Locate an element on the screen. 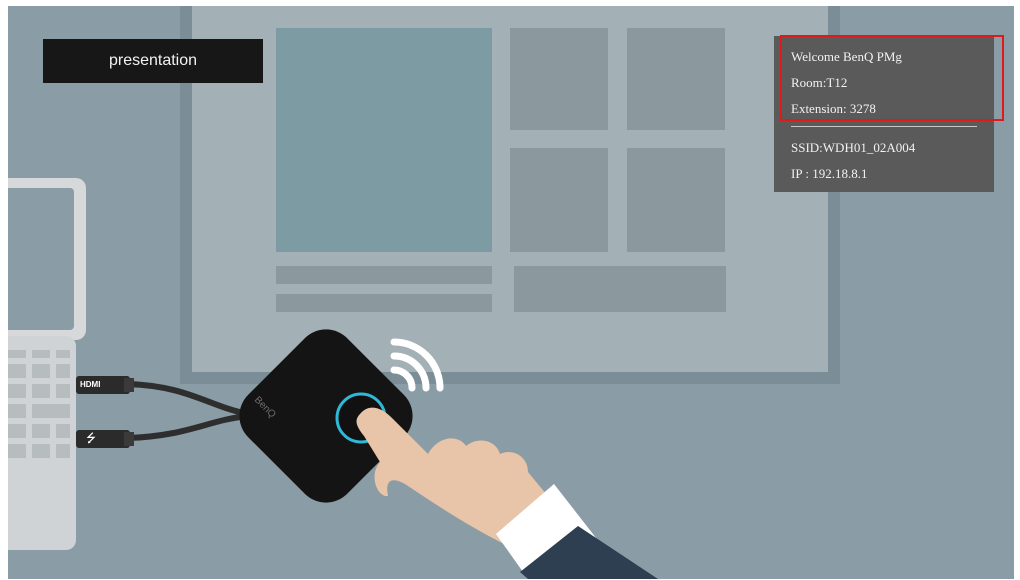  presentation-label: presentation is located at coordinates (153, 61).